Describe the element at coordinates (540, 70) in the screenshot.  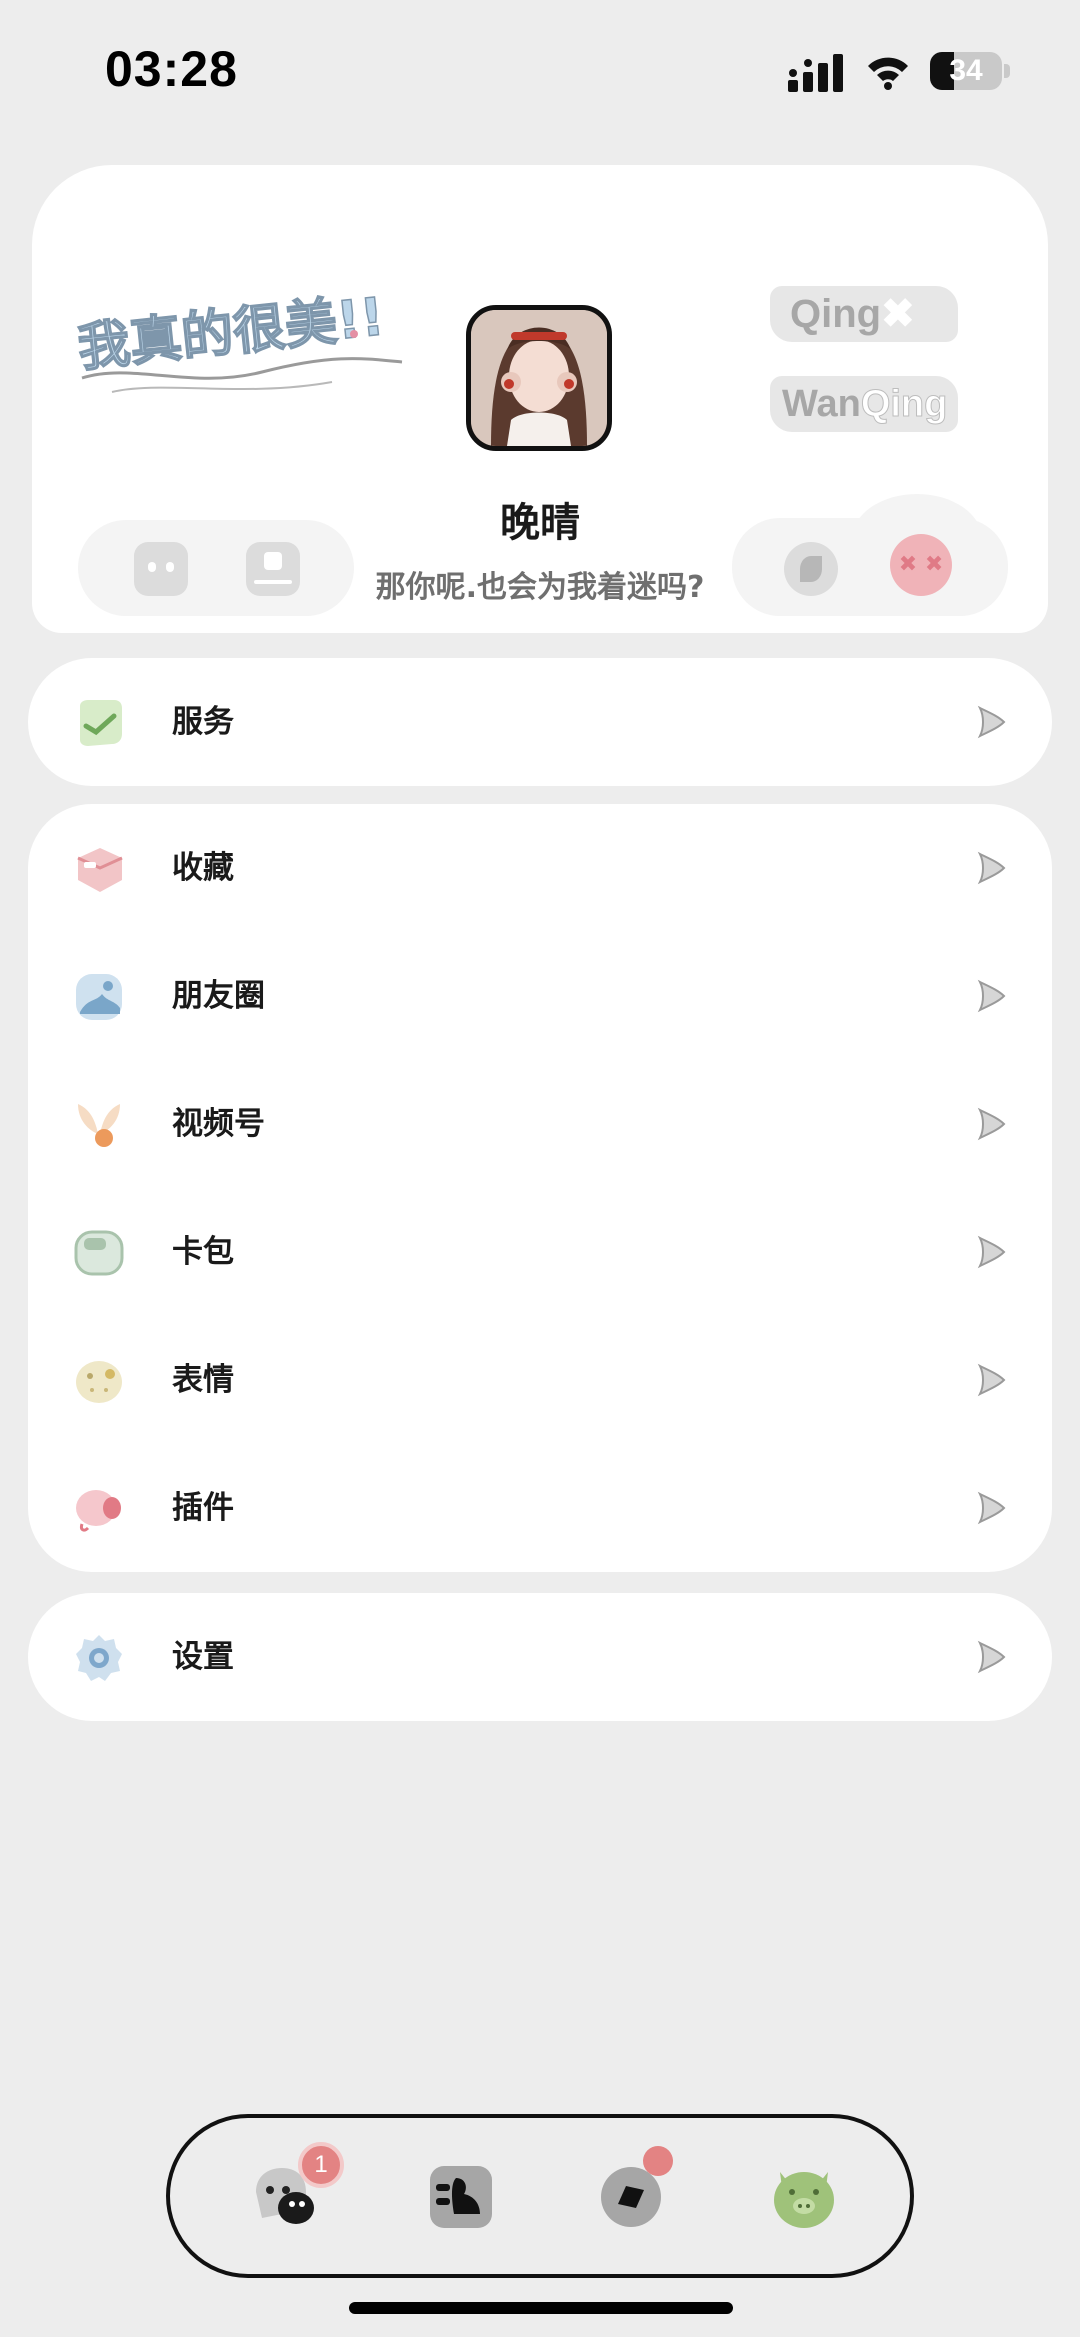
I see `status-bar: 03:28 34` at that location.